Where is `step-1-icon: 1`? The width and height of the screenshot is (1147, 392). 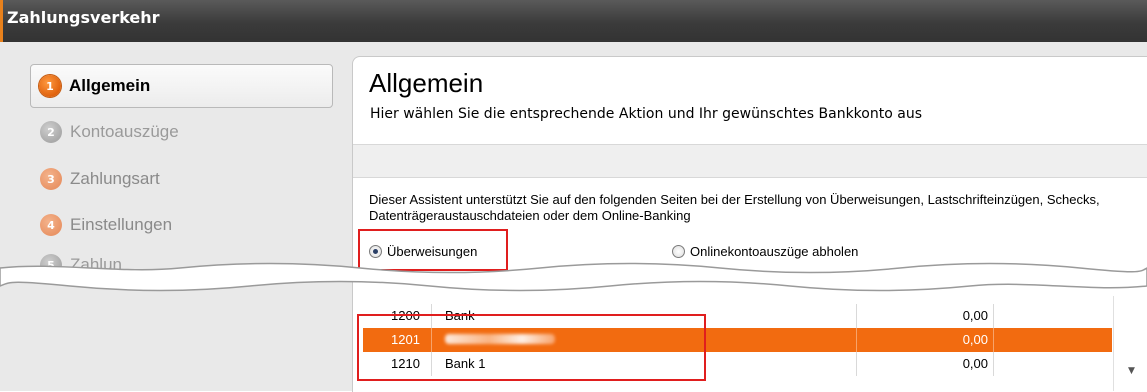 step-1-icon: 1 is located at coordinates (50, 86).